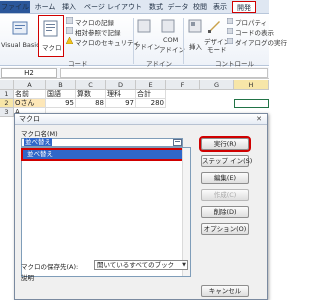 This screenshot has height=300, width=320. Describe the element at coordinates (183, 85) in the screenshot. I see `column-header: F` at that location.